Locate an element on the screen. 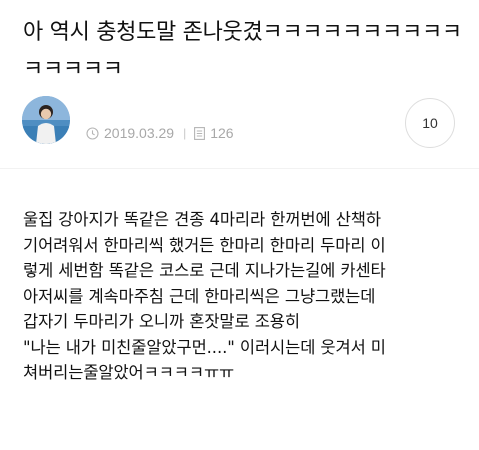  body-line: 갑자기 두마리가 오니까 혼잣말로 조용히 is located at coordinates (161, 321).